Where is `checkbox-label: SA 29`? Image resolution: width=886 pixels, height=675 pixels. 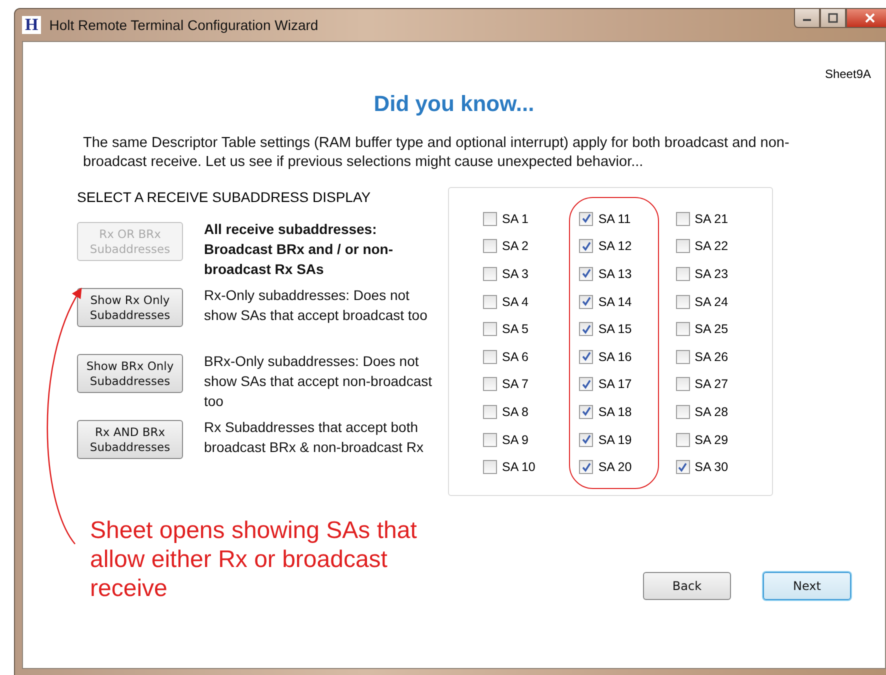
checkbox-label: SA 29 is located at coordinates (711, 439).